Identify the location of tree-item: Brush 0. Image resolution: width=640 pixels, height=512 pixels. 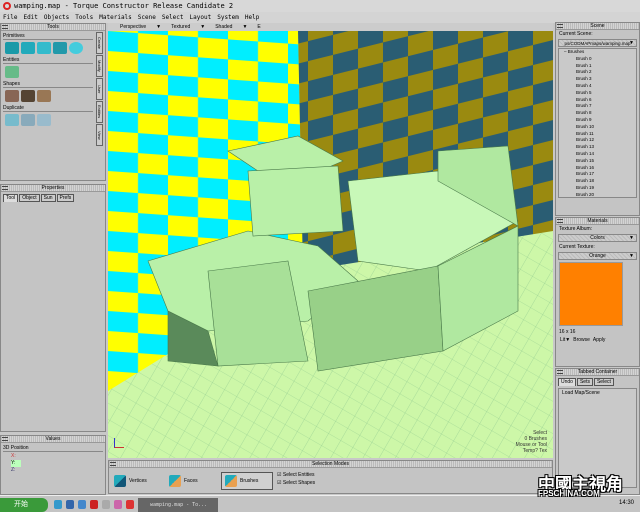
(597, 59).